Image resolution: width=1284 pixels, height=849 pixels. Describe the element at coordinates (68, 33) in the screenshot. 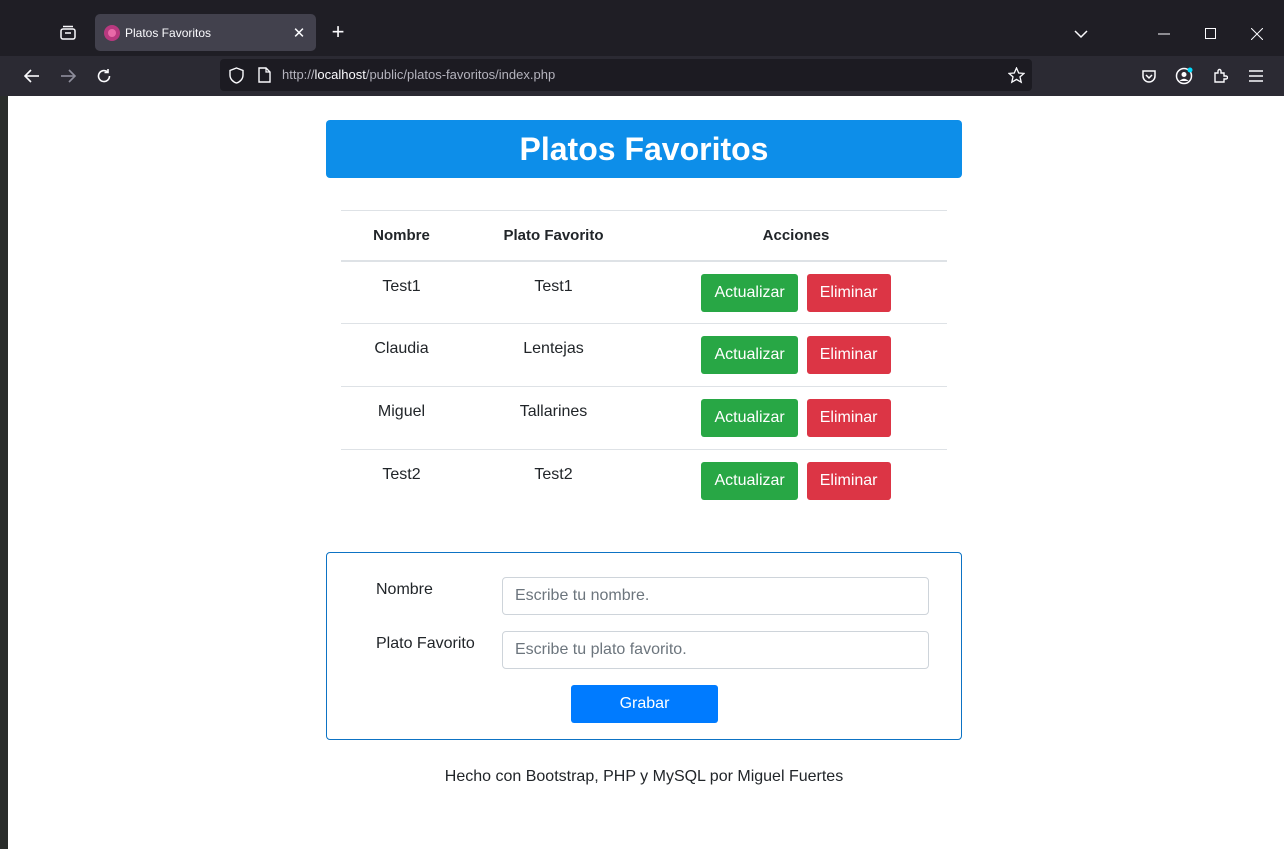

I see `tab-list-icon` at that location.